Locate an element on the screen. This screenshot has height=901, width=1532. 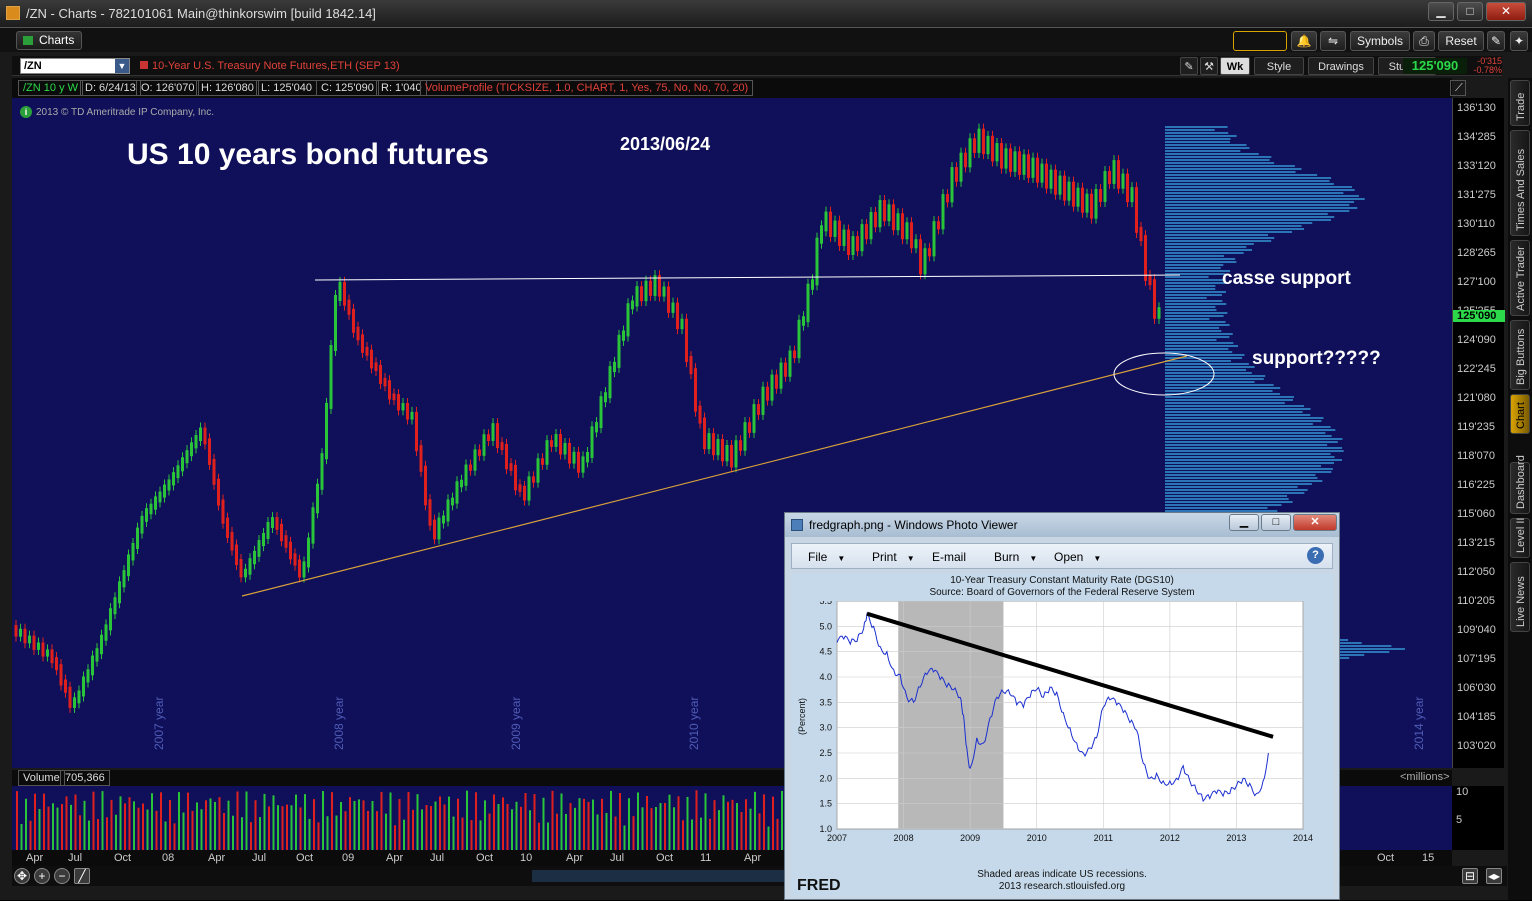
menu-burn: Burn ▼ is located at coordinates (1015, 557).